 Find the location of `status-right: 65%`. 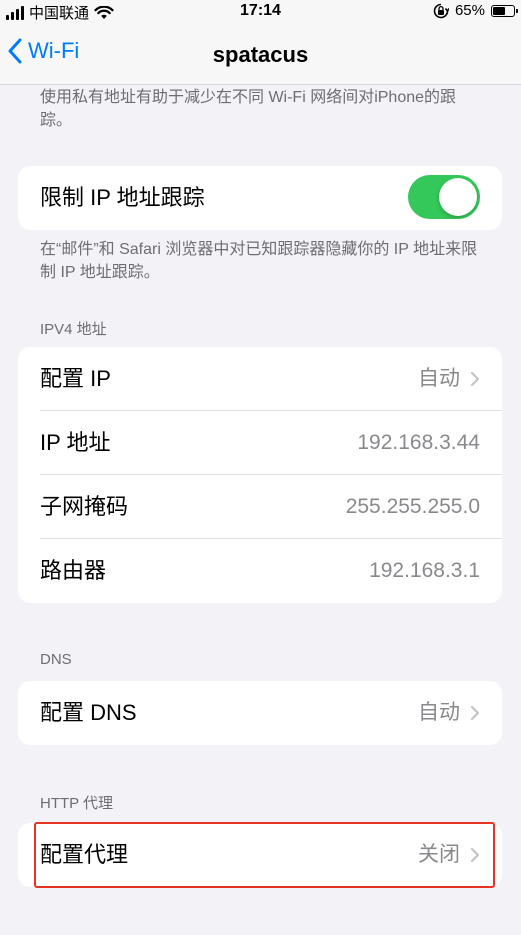

status-right: 65% is located at coordinates (475, 10).